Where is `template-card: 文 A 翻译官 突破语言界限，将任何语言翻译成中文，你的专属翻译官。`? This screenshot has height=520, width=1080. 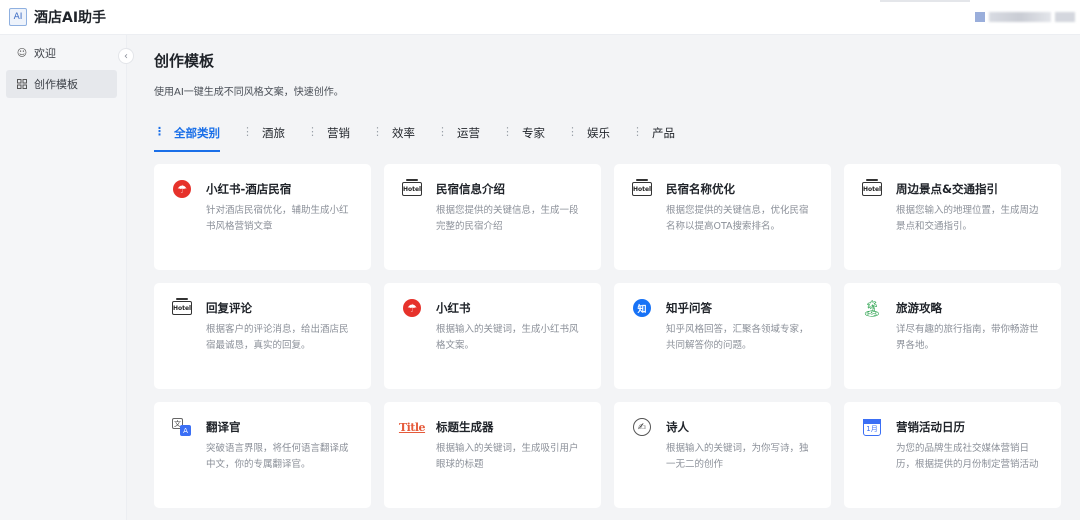 template-card: 文 A 翻译官 突破语言界限，将任何语言翻译成中文，你的专属翻译官。 is located at coordinates (262, 455).